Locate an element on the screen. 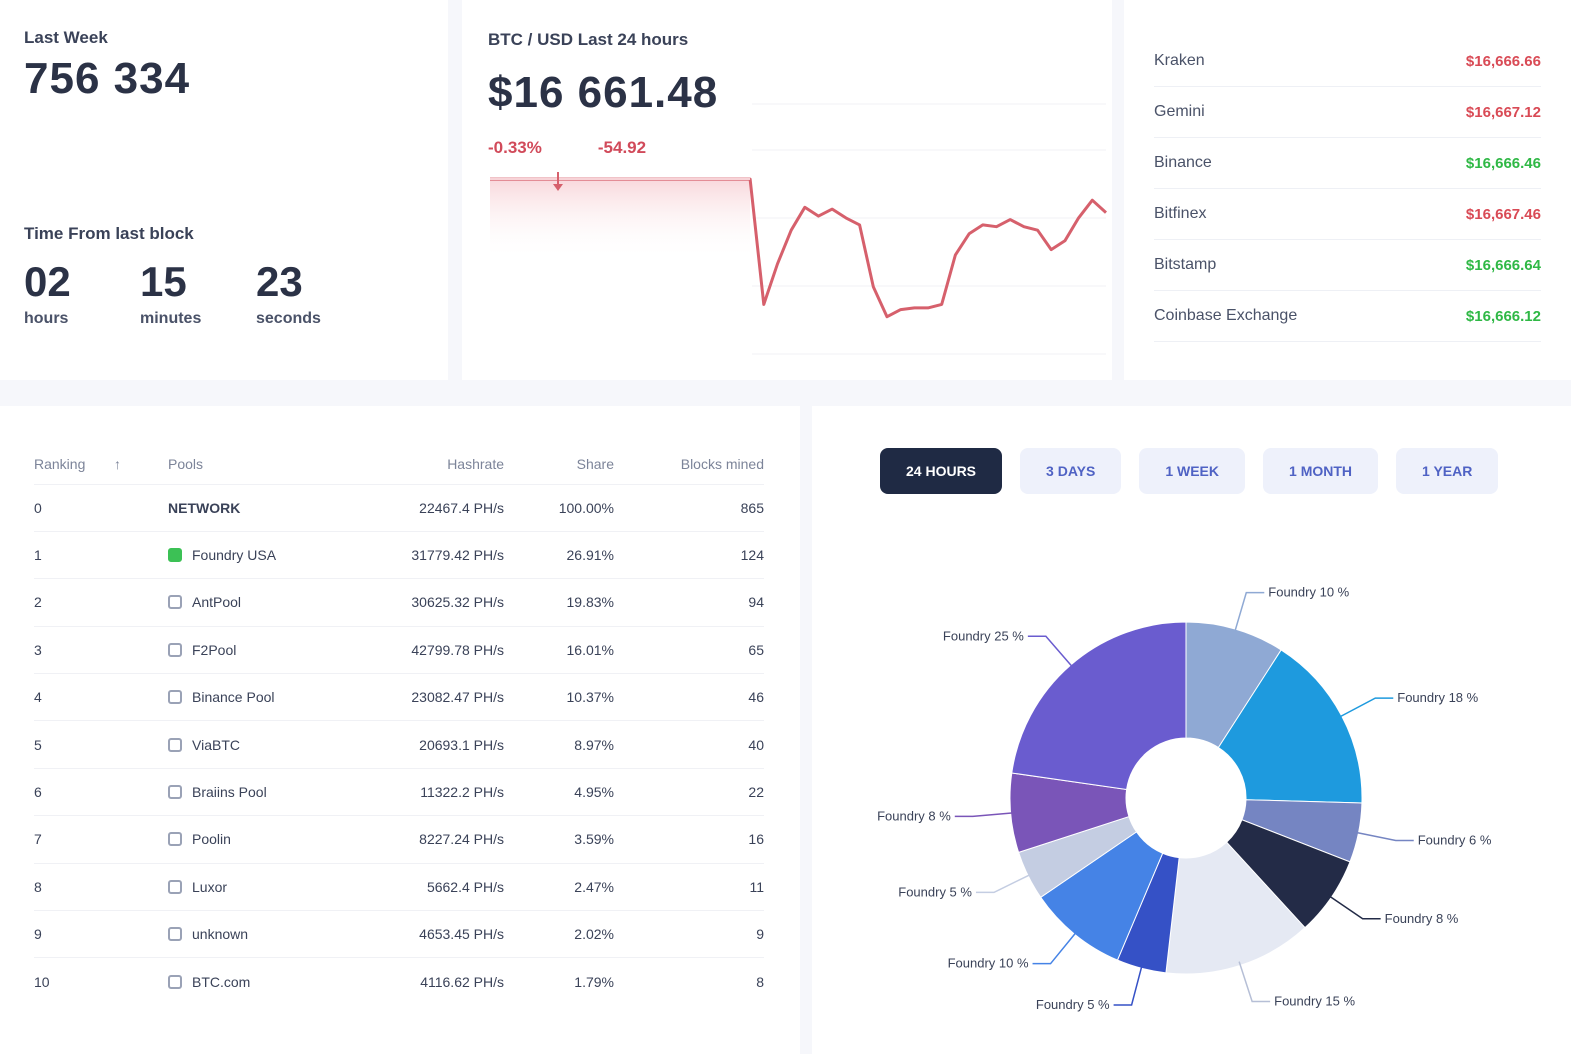  table-row: 6 Braiins Pool 11322.2 PH/s 4.95% 22 is located at coordinates (399, 791).